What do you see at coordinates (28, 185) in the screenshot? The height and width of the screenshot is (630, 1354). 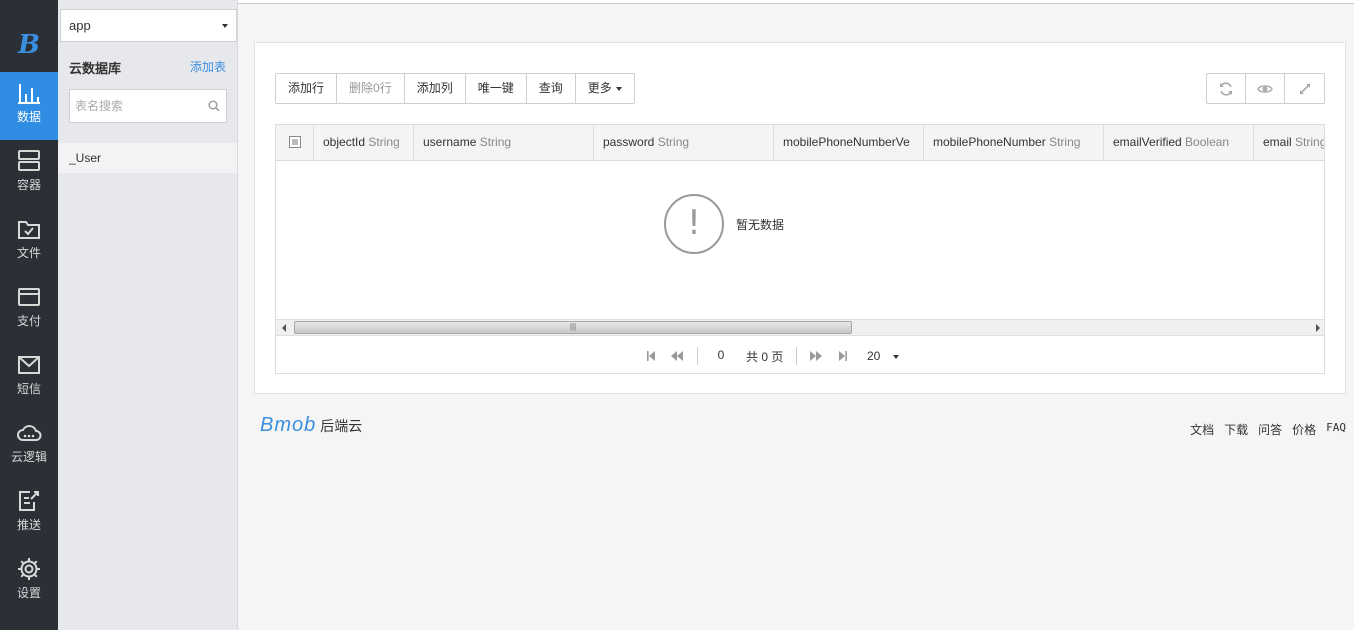 I see `nav-item-label: 容器` at bounding box center [28, 185].